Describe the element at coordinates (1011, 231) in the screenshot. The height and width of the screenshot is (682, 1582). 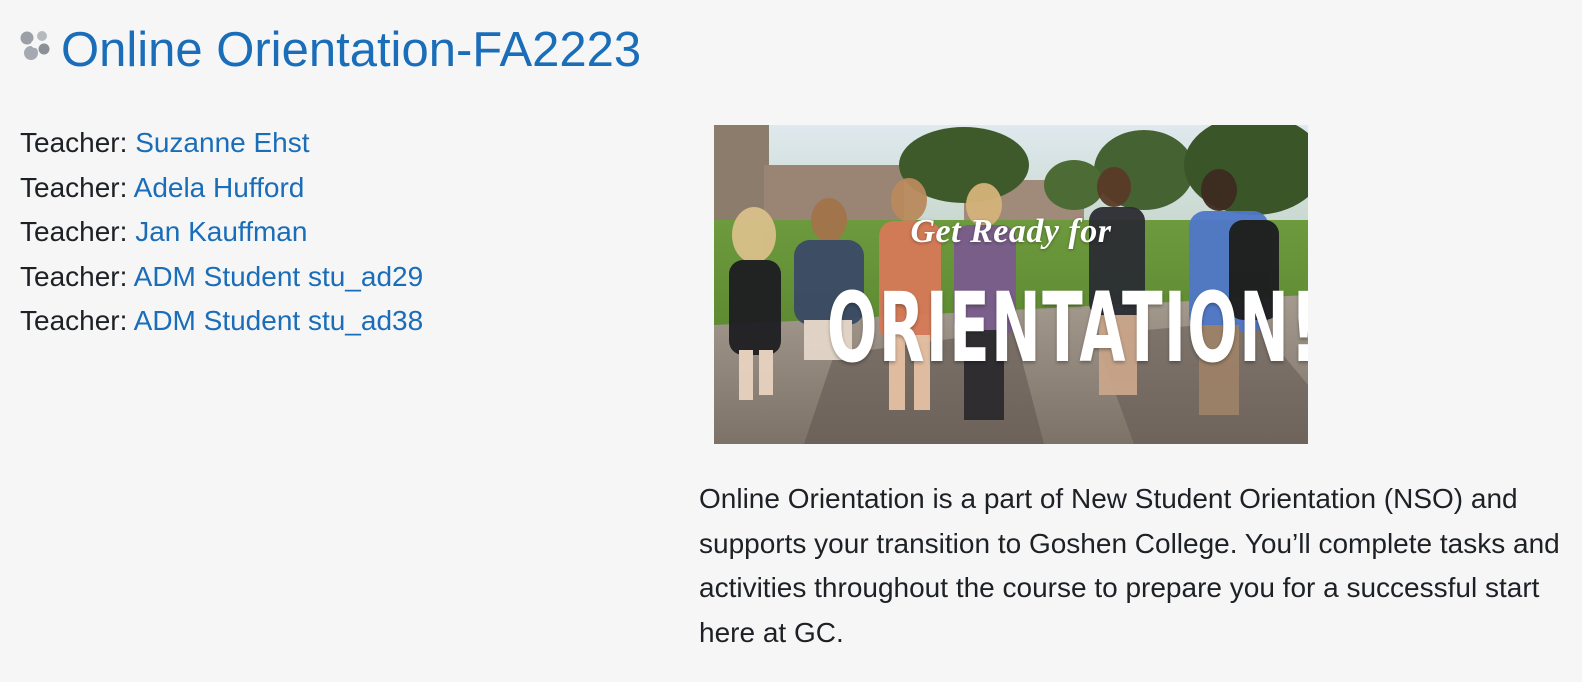
I see `banner-tagline: Get Ready for` at that location.